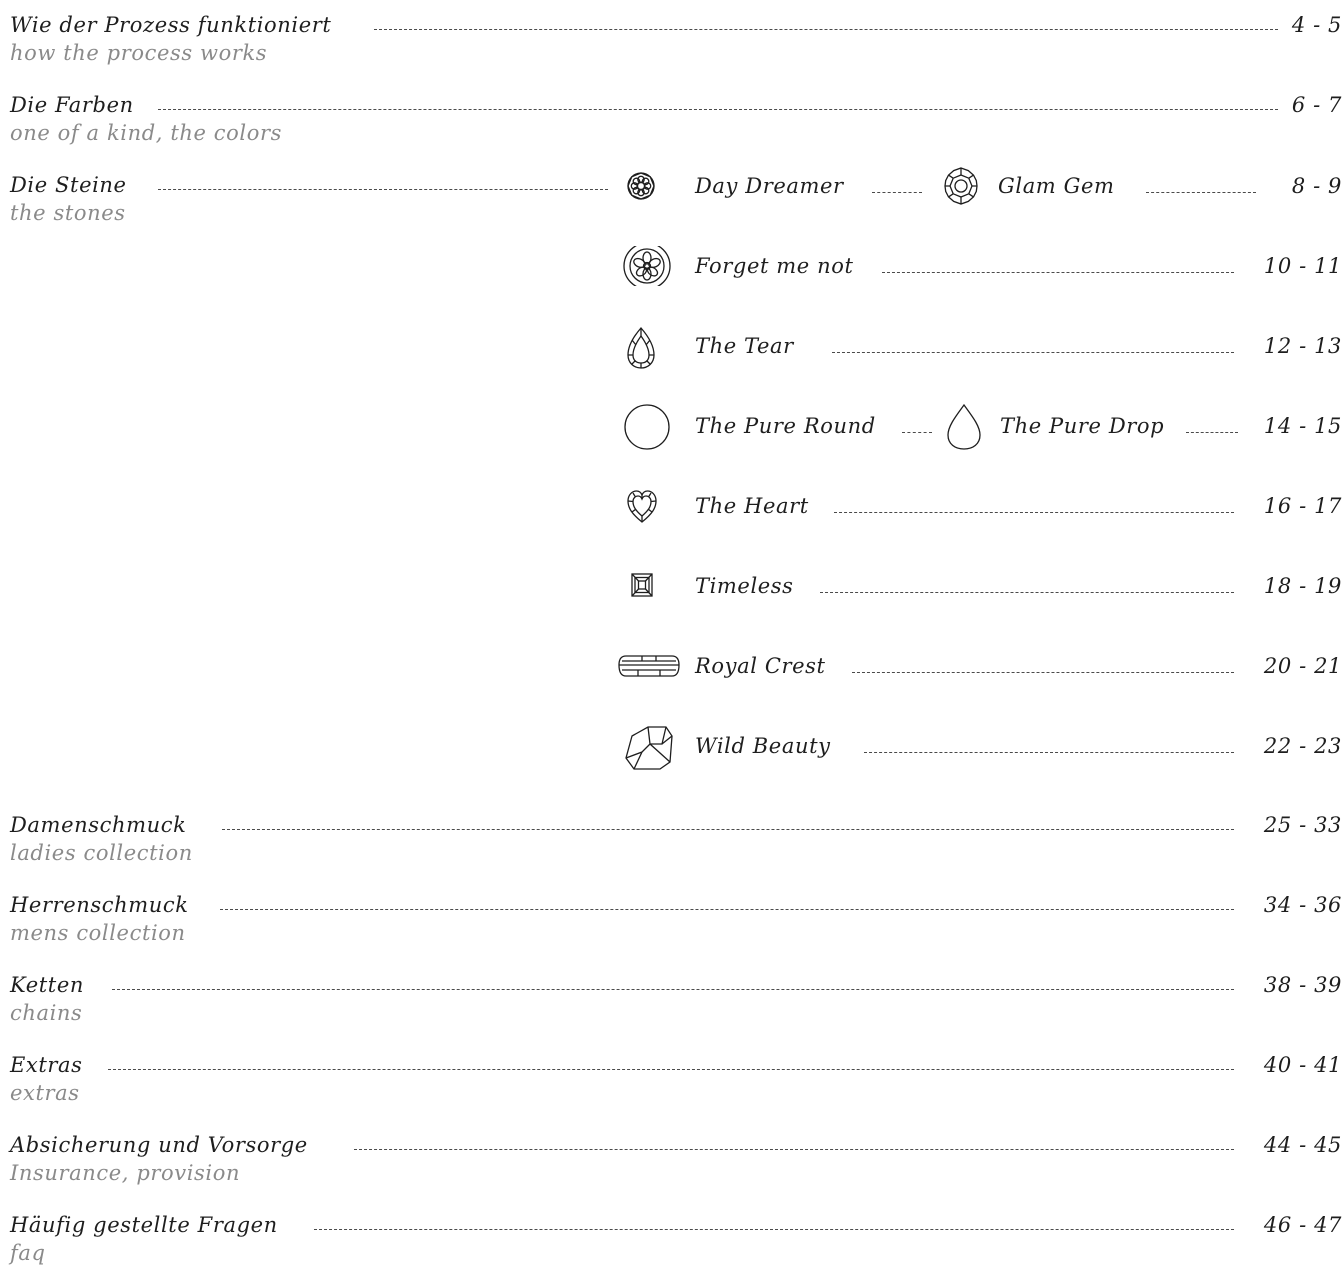 This screenshot has width=1344, height=1267. I want to click on toc-title: Ketten, so click(47, 985).